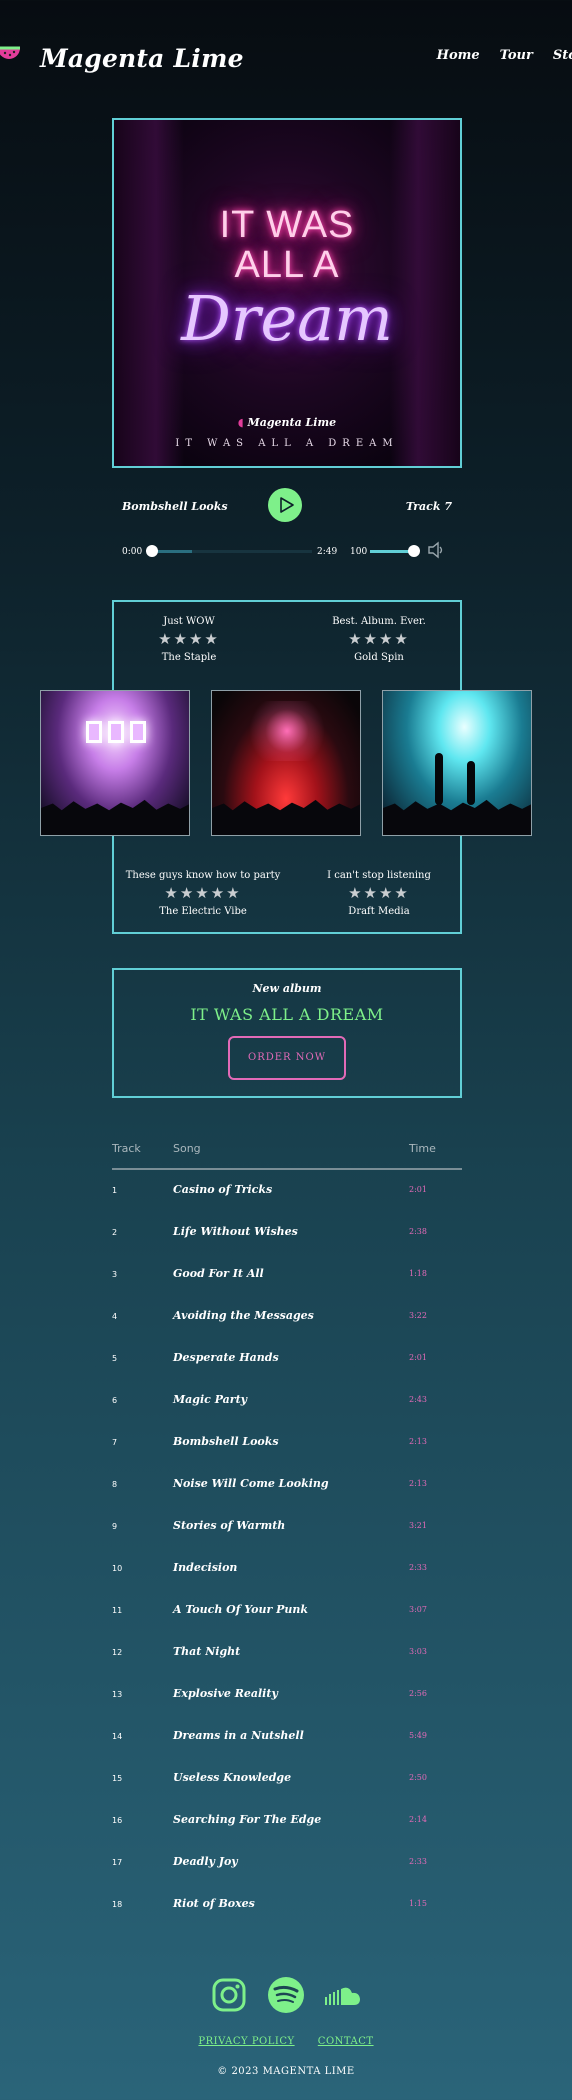 The image size is (572, 2100). What do you see at coordinates (422, 1148) in the screenshot?
I see `header-time: Time` at bounding box center [422, 1148].